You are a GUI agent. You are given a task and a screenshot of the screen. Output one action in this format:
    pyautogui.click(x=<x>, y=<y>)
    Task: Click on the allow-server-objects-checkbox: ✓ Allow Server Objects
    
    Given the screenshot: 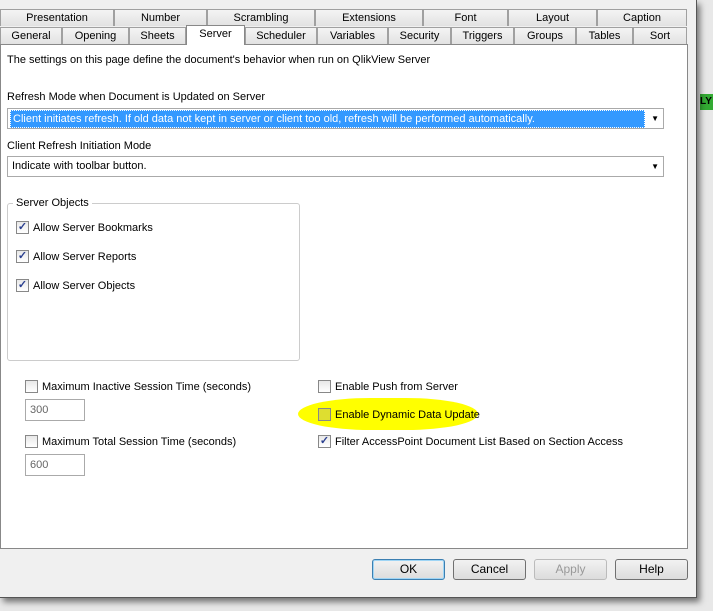 What is the action you would take?
    pyautogui.click(x=75, y=285)
    